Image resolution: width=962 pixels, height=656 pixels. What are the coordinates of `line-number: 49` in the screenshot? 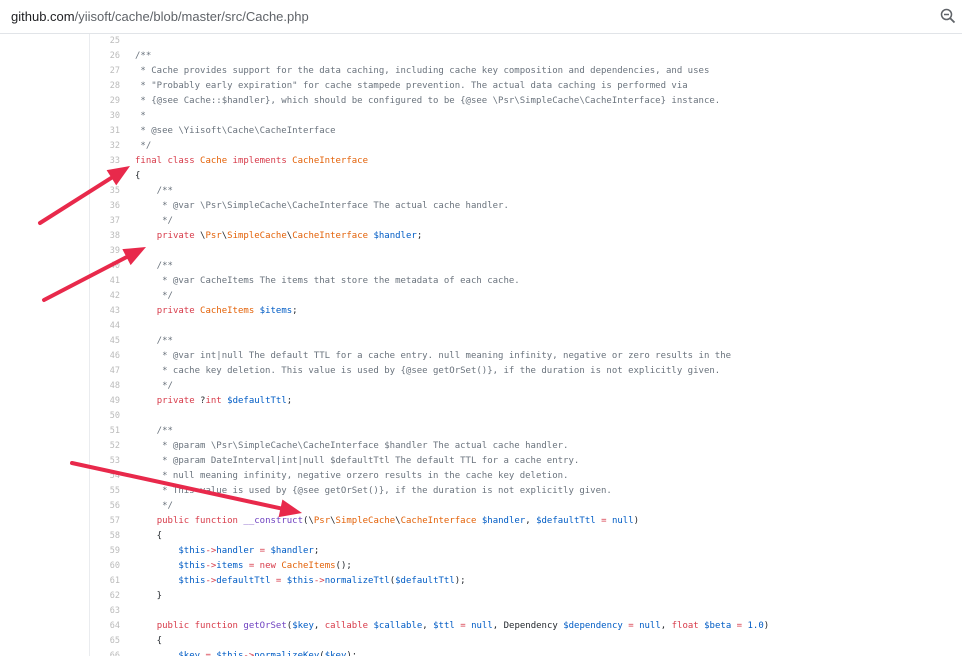 It's located at (110, 401).